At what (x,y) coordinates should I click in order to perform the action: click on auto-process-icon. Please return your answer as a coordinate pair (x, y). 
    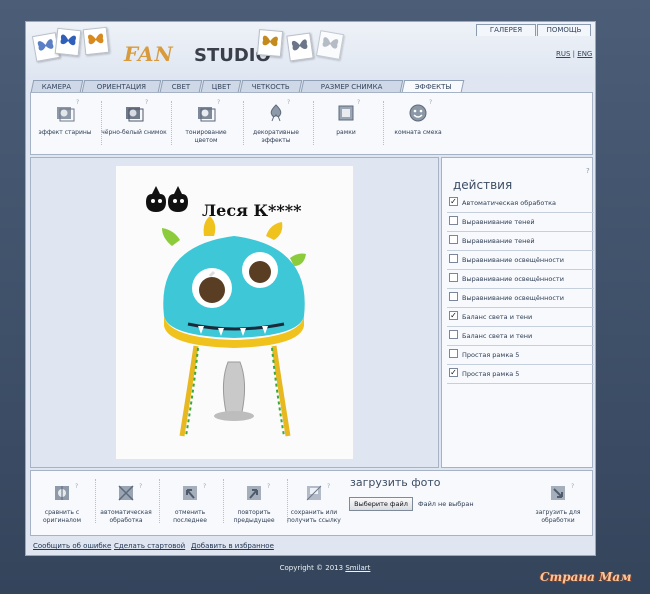
    Looking at the image, I should click on (126, 493).